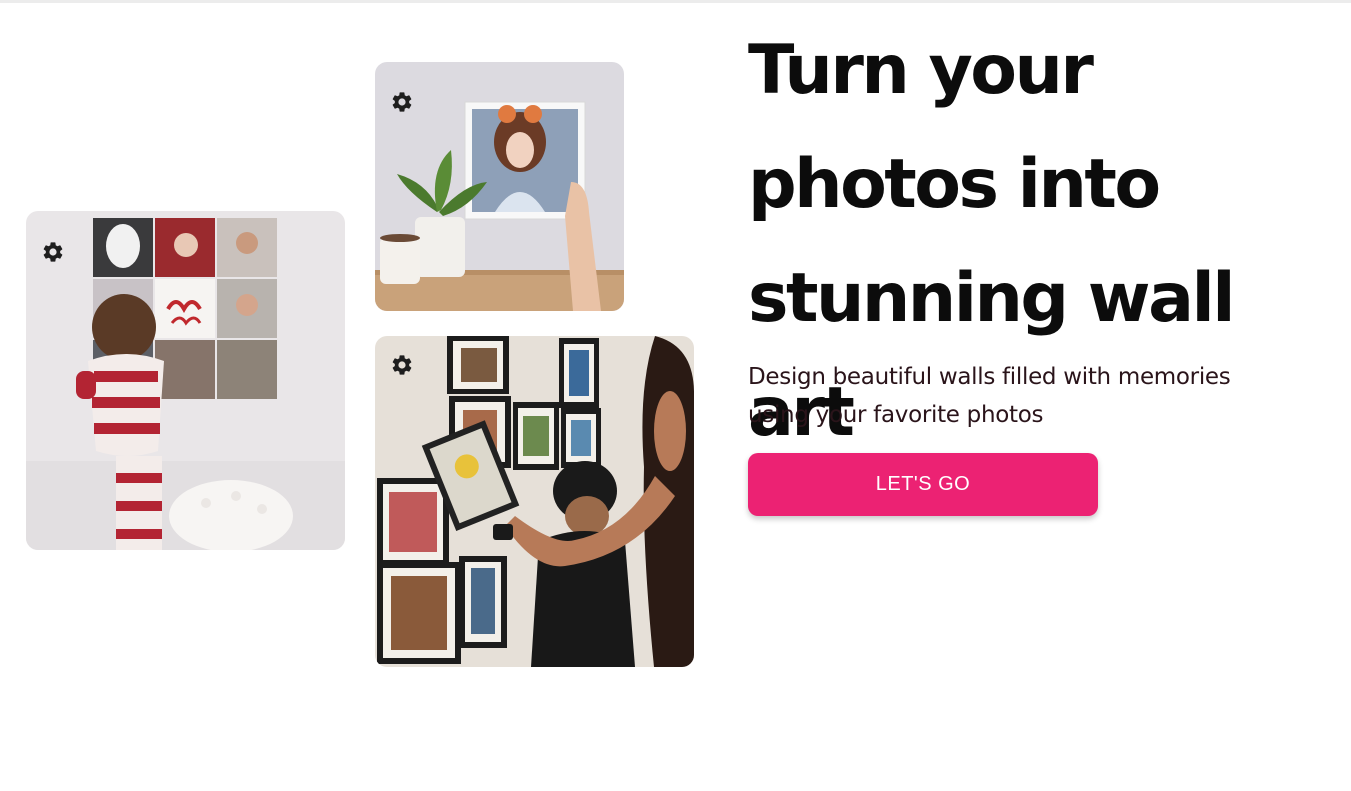 Image resolution: width=1351 pixels, height=791 pixels. I want to click on child-grid-photo, so click(185, 380).